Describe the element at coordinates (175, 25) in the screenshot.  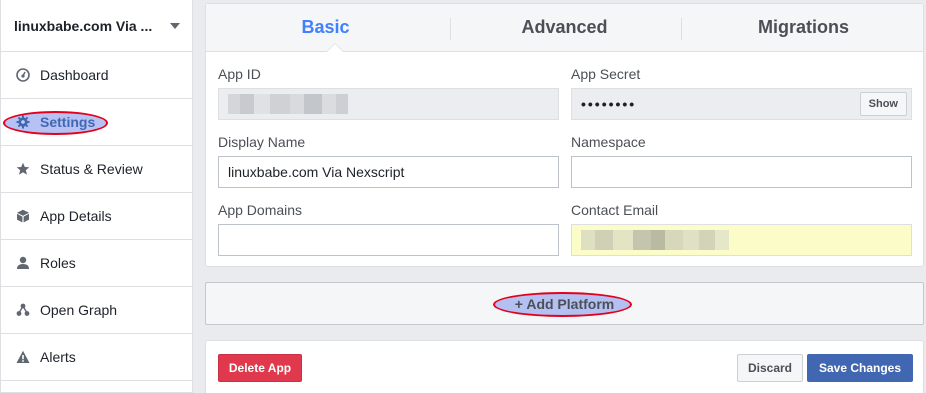
I see `chevron-down-icon` at that location.